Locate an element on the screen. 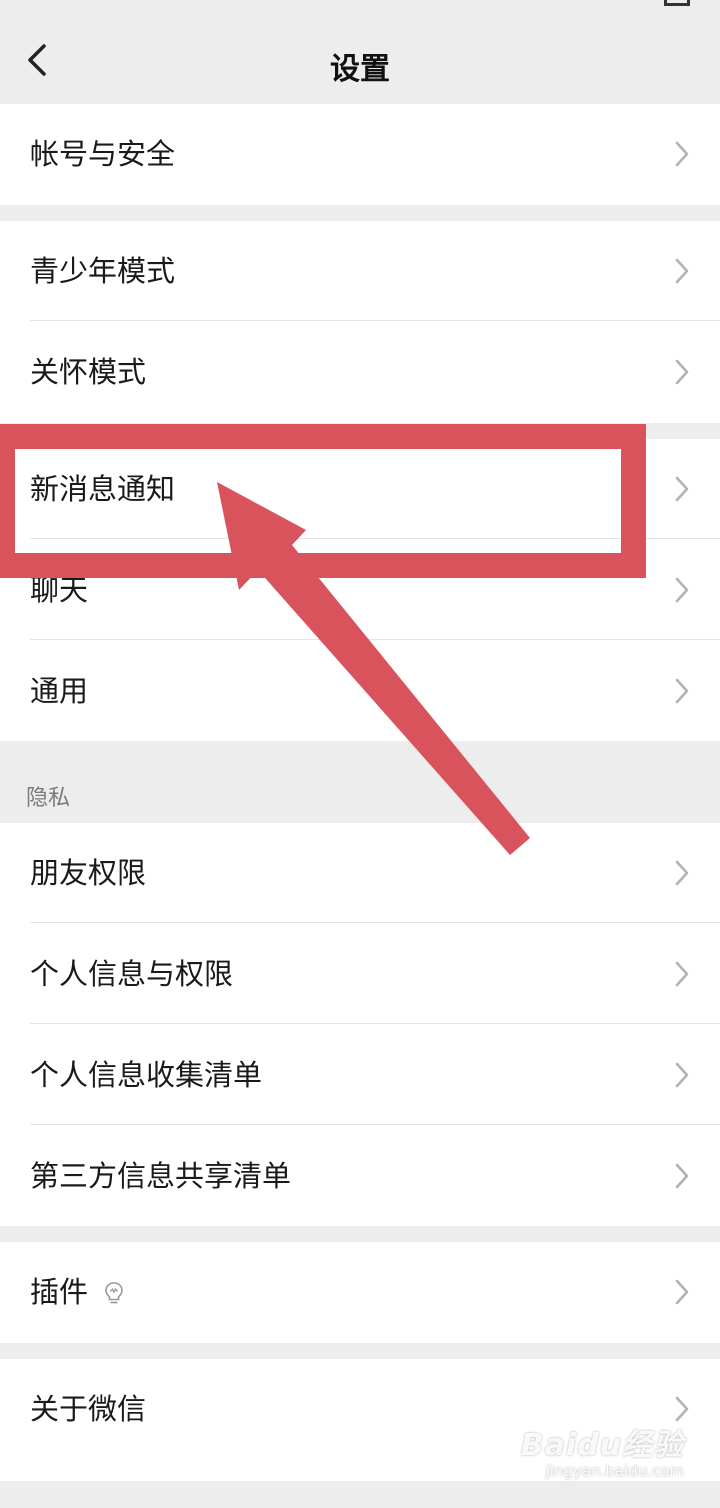 The width and height of the screenshot is (720, 1508). settings-row-chat: 聊天 is located at coordinates (360, 590).